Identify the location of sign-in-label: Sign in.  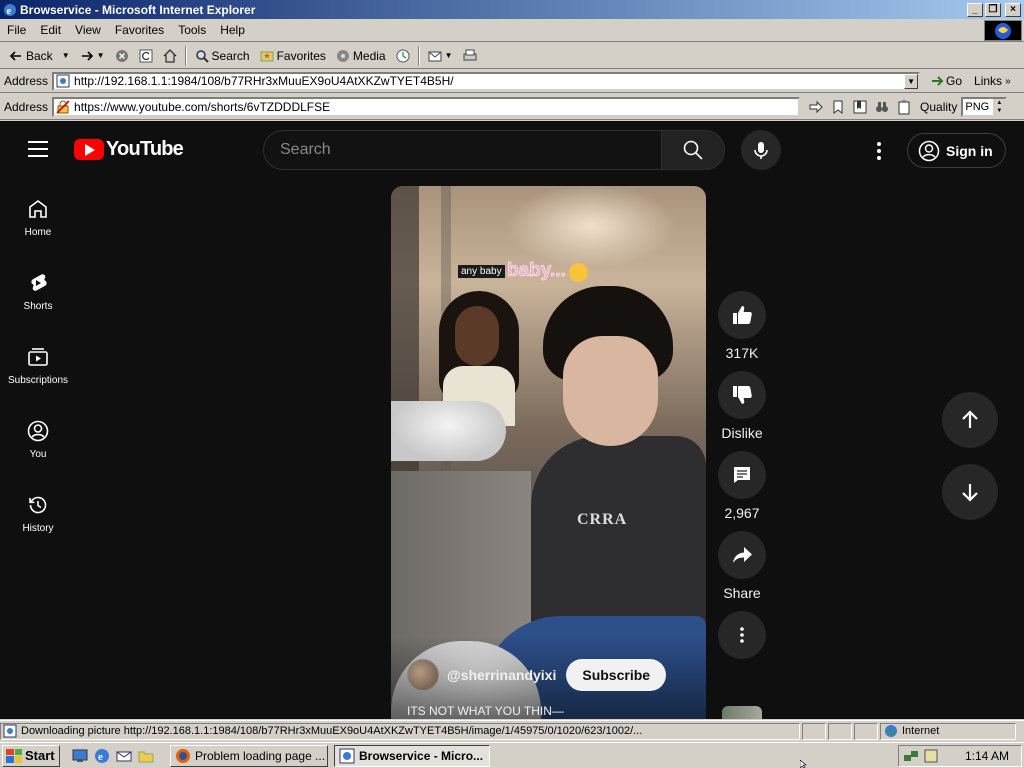
(969, 150).